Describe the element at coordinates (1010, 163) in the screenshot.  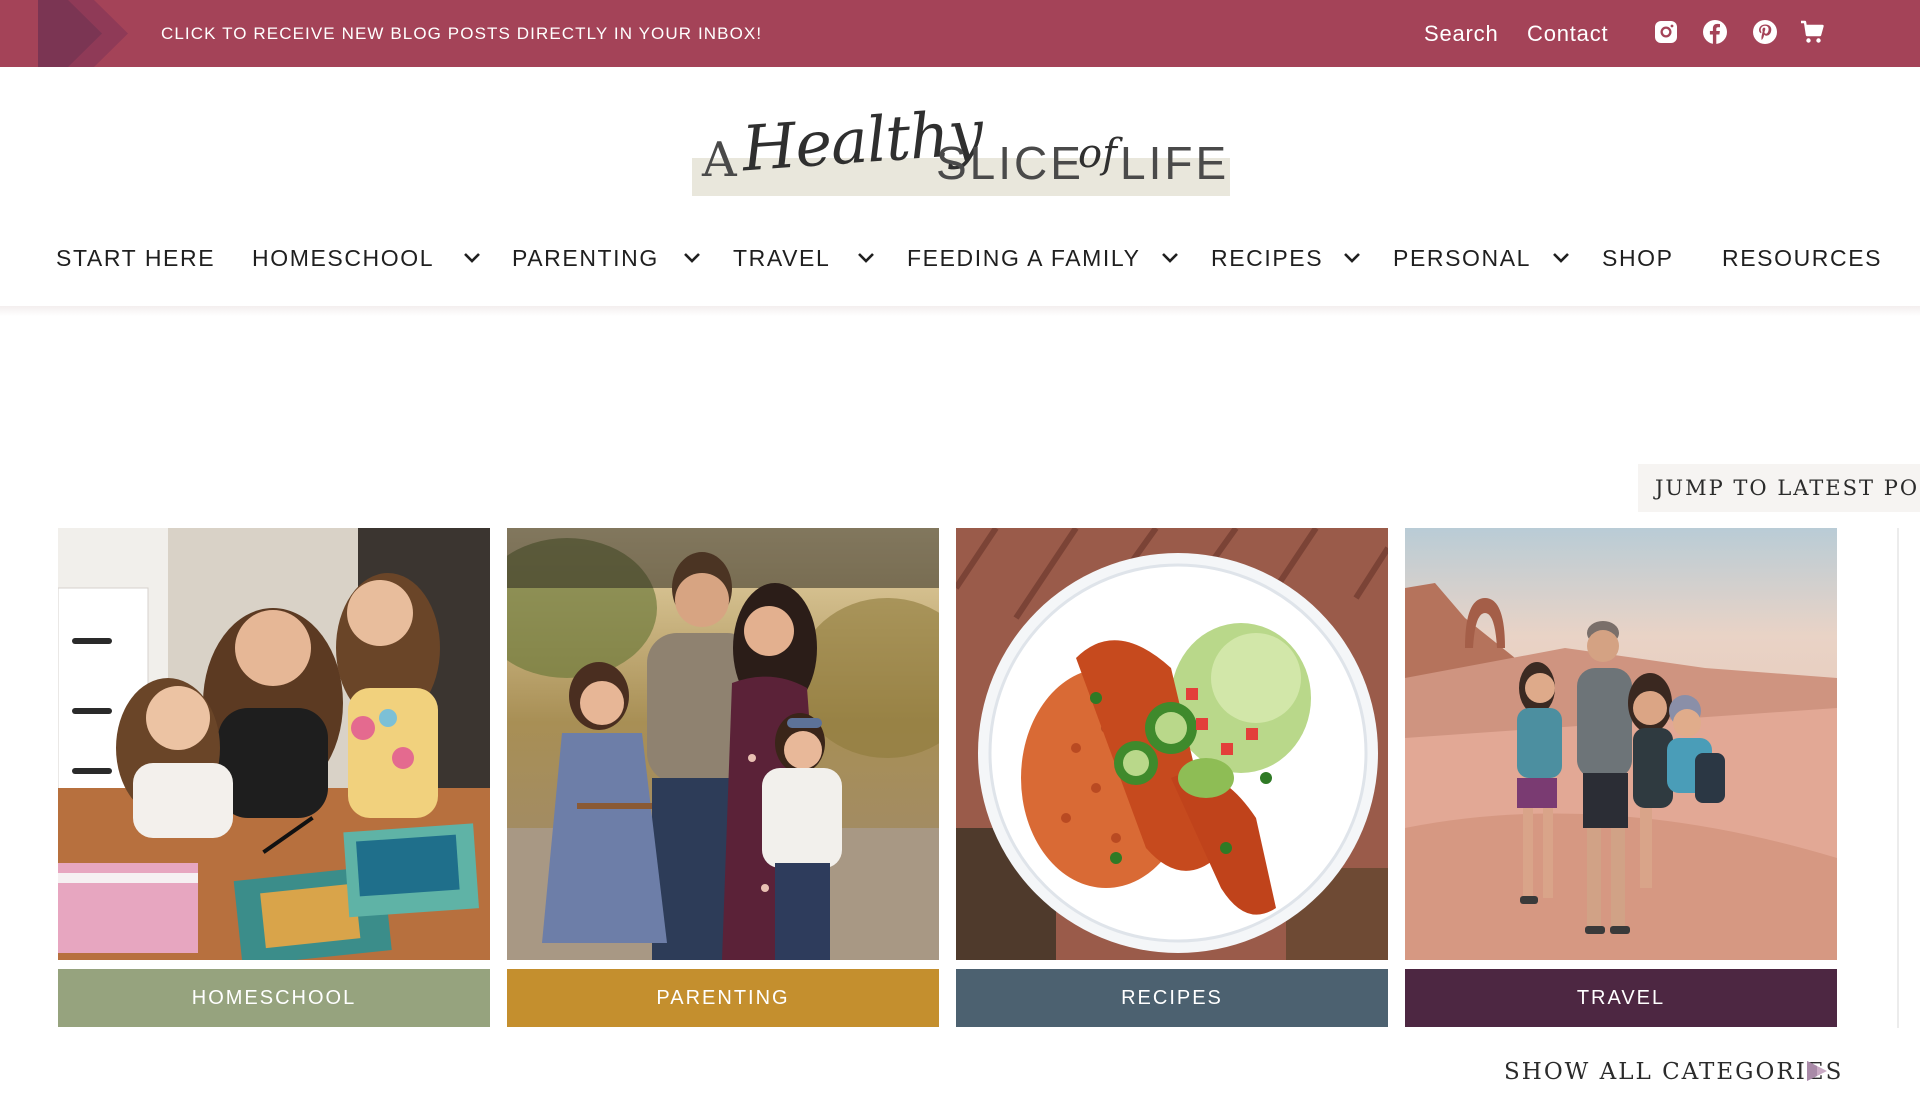
I see `logo-word-slice: SLICE` at that location.